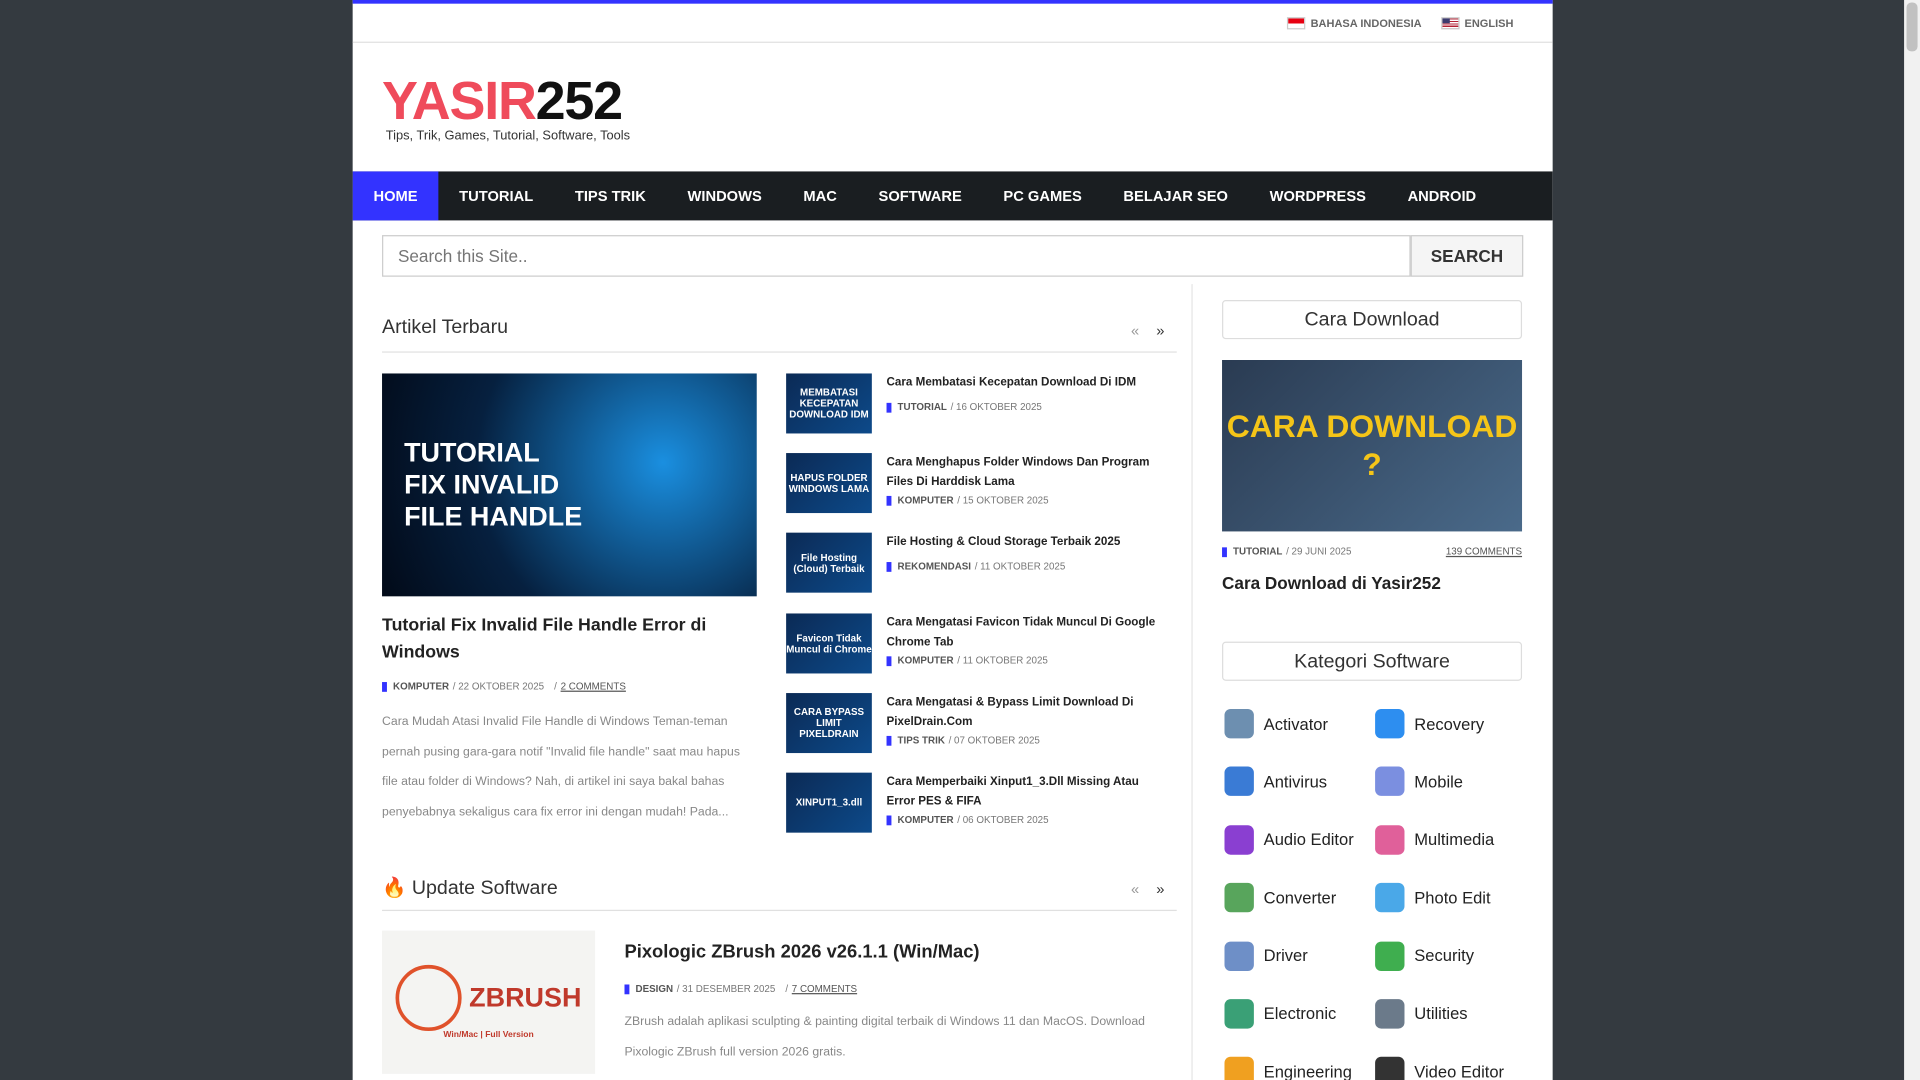  Describe the element at coordinates (820, 195) in the screenshot. I see `nav-mac: MAC` at that location.